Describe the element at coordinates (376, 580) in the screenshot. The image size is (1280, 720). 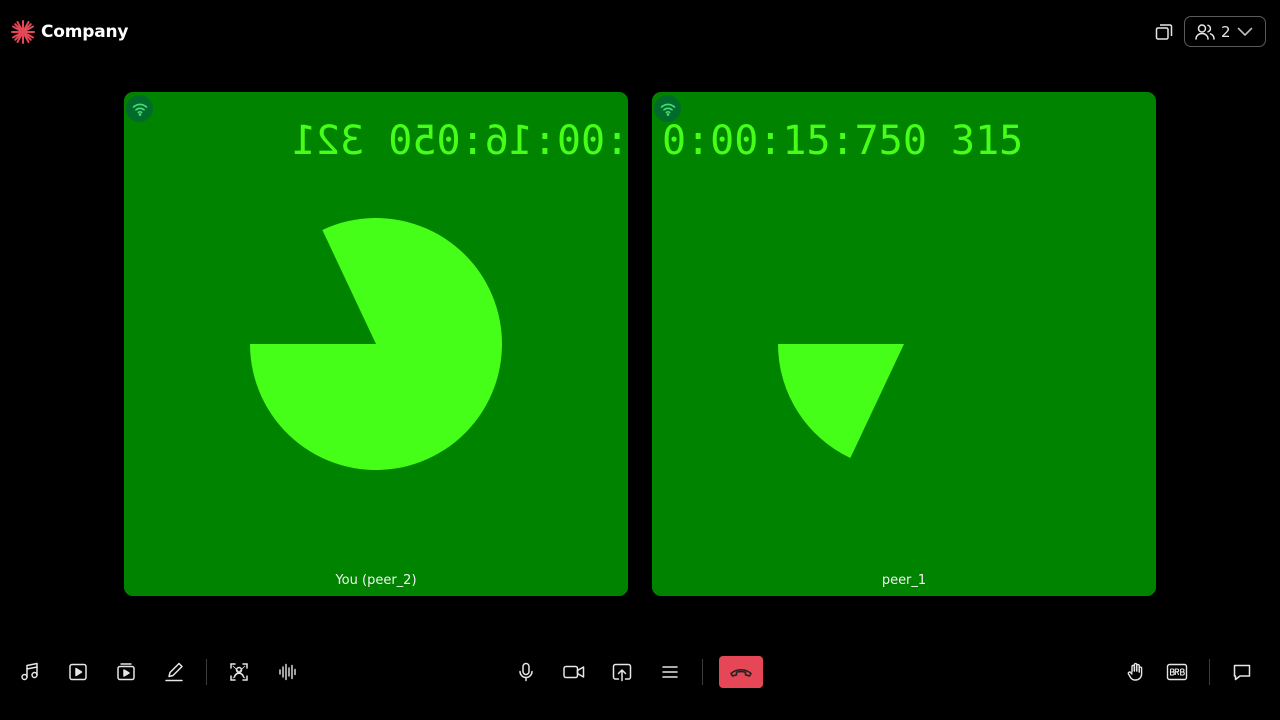
I see `participant-name: You (peer_2)` at that location.